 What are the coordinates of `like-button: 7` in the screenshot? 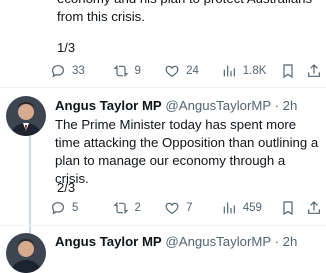 It's located at (192, 208).